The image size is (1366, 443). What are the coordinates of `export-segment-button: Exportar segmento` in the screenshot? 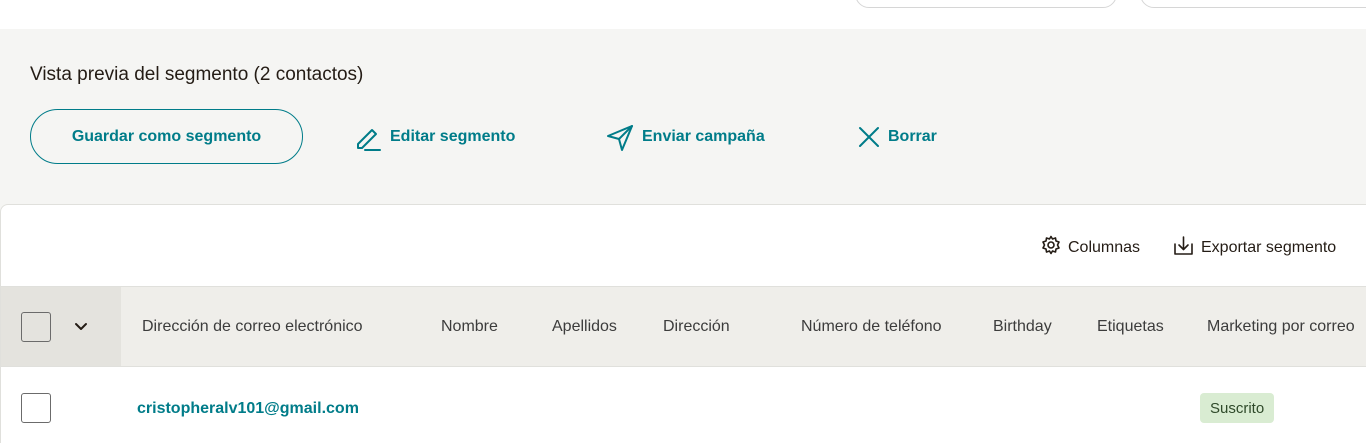 It's located at (1254, 248).